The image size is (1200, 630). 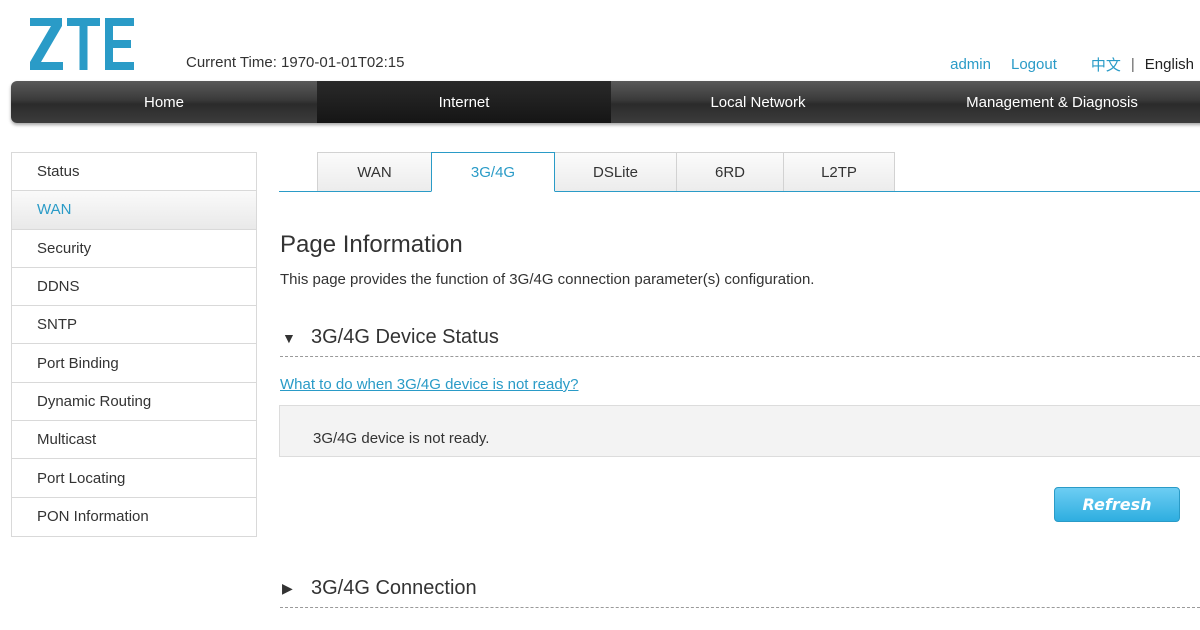 What do you see at coordinates (1106, 64) in the screenshot?
I see `lang-chinese-link: 中文` at bounding box center [1106, 64].